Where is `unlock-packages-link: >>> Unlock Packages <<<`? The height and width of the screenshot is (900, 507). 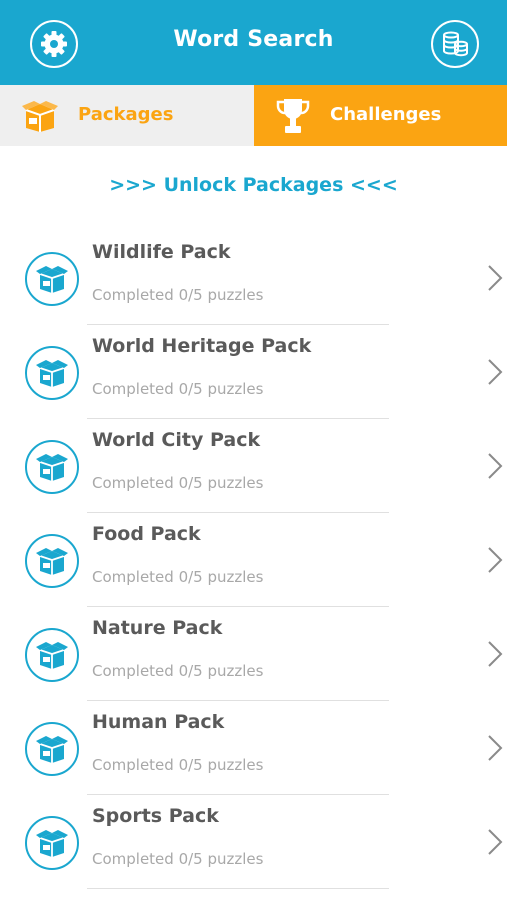 unlock-packages-link: >>> Unlock Packages <<< is located at coordinates (253, 185).